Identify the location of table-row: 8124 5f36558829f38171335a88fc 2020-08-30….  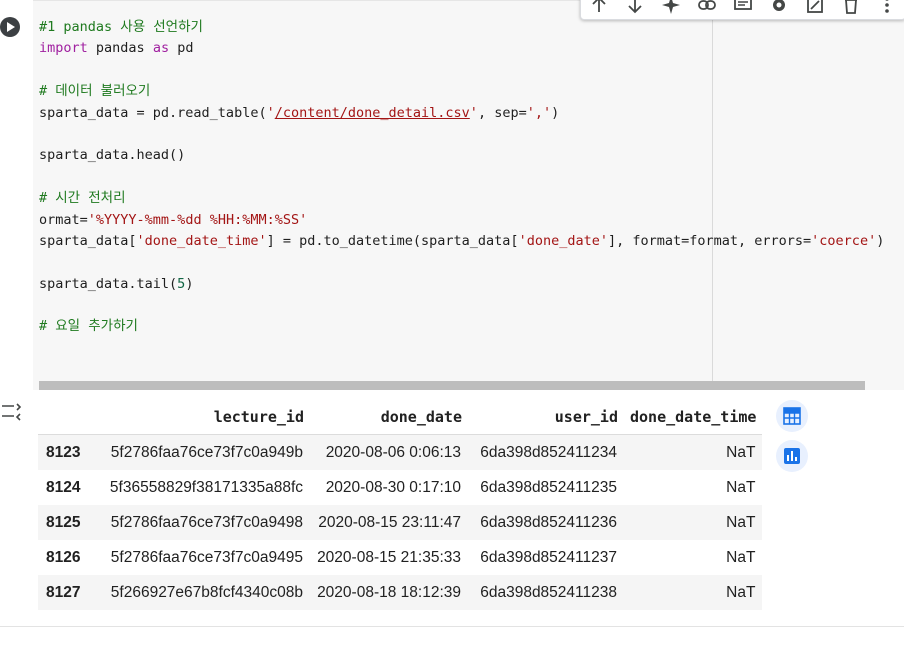
(400, 487).